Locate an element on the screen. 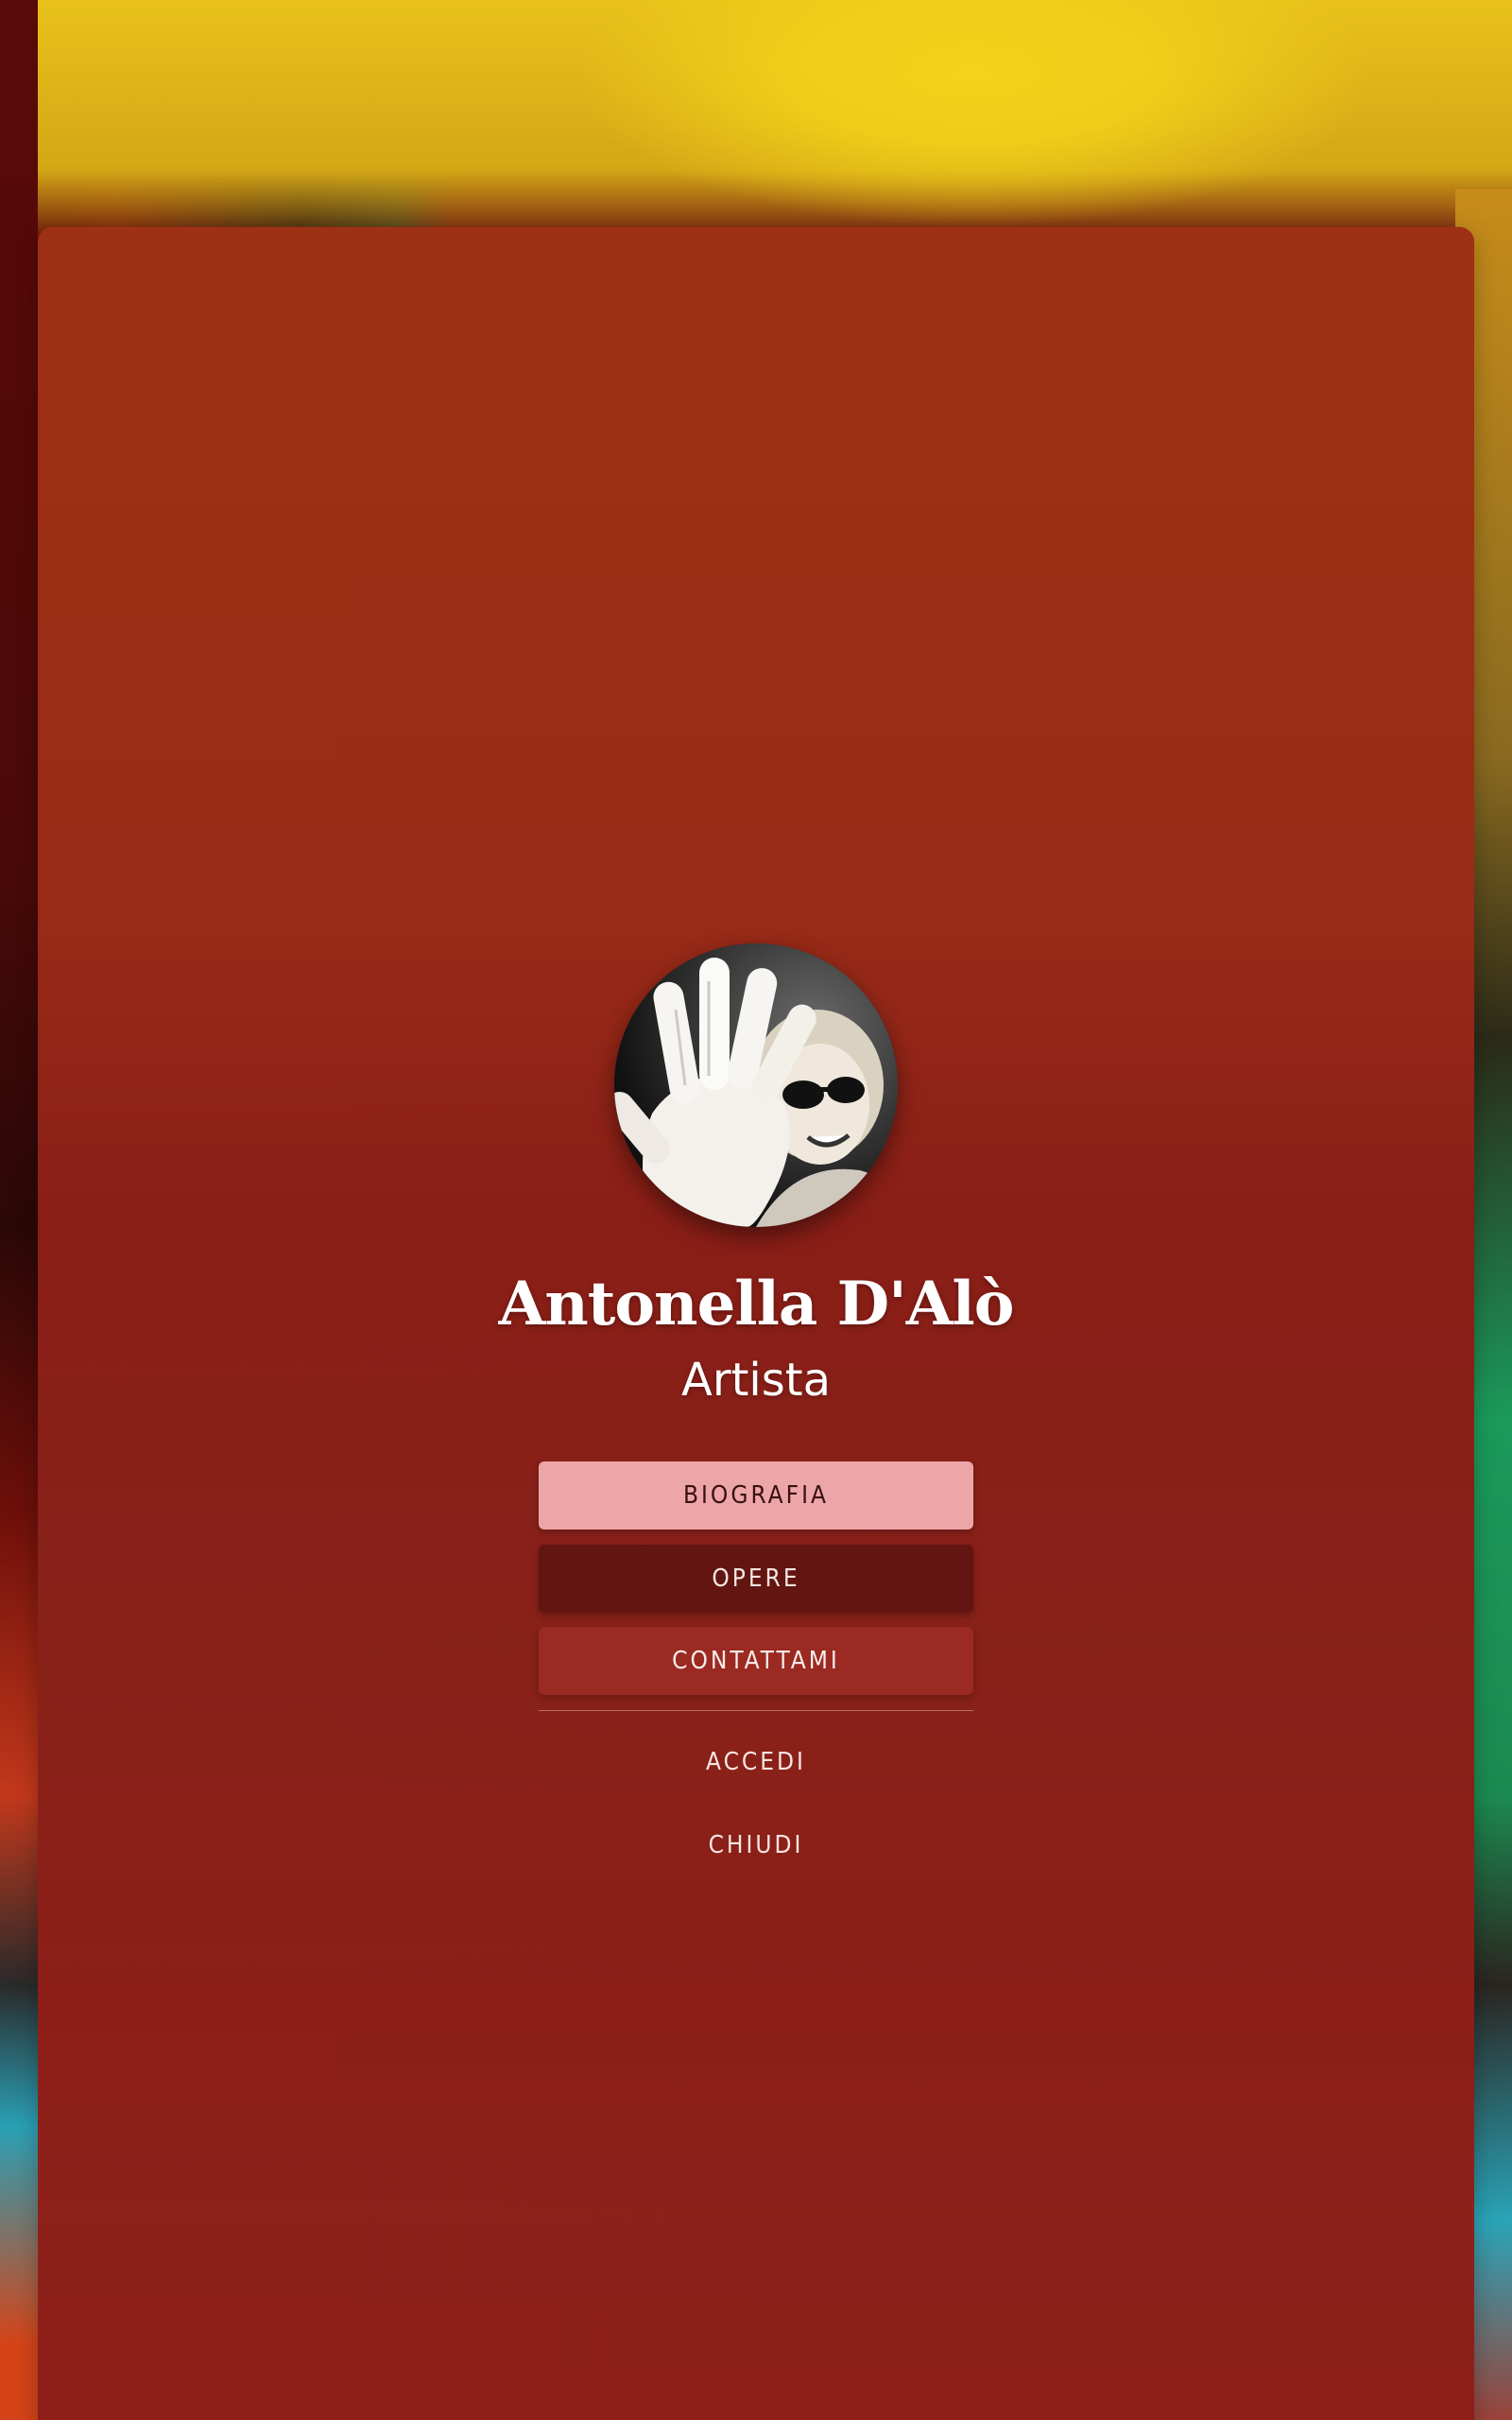 Image resolution: width=1512 pixels, height=2420 pixels. avatar-photo is located at coordinates (756, 1085).